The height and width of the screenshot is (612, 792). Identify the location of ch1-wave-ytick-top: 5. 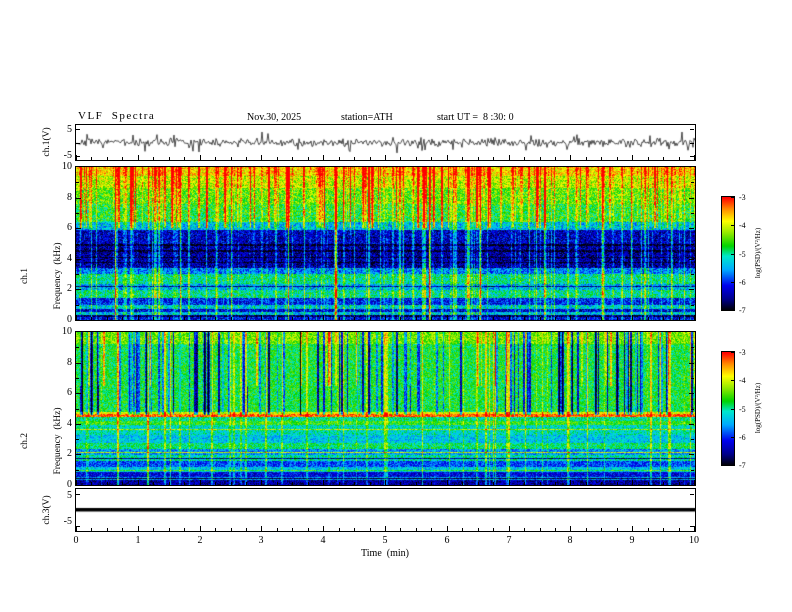
(69, 129).